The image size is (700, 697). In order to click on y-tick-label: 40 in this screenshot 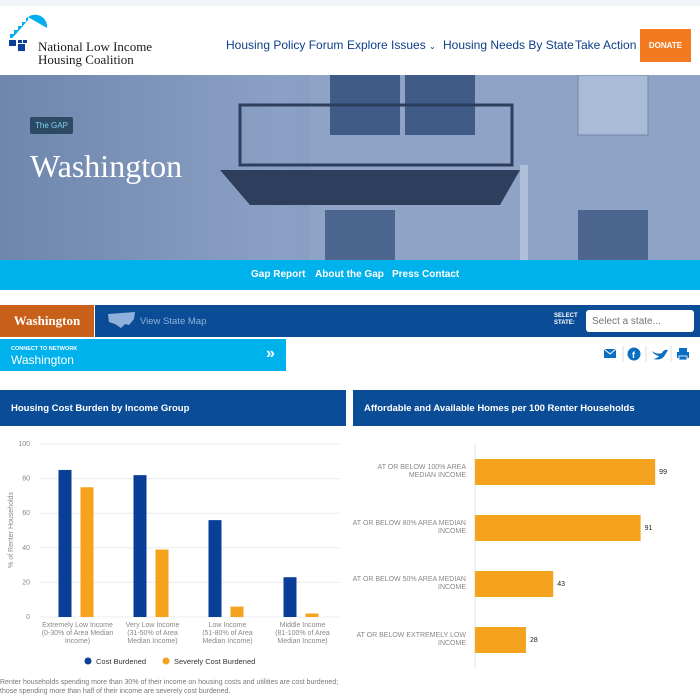, I will do `click(26, 548)`.